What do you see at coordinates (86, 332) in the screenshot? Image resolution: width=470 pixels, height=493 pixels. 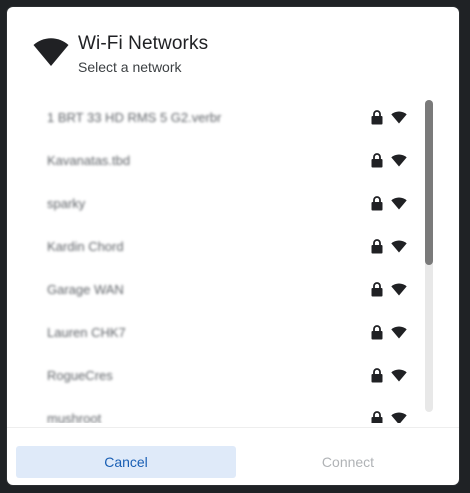 I see `network-name: Lauren CHK7` at bounding box center [86, 332].